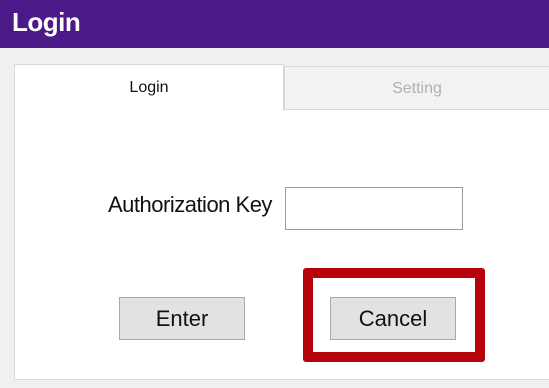 Image resolution: width=549 pixels, height=388 pixels. I want to click on enter-button: Enter, so click(182, 318).